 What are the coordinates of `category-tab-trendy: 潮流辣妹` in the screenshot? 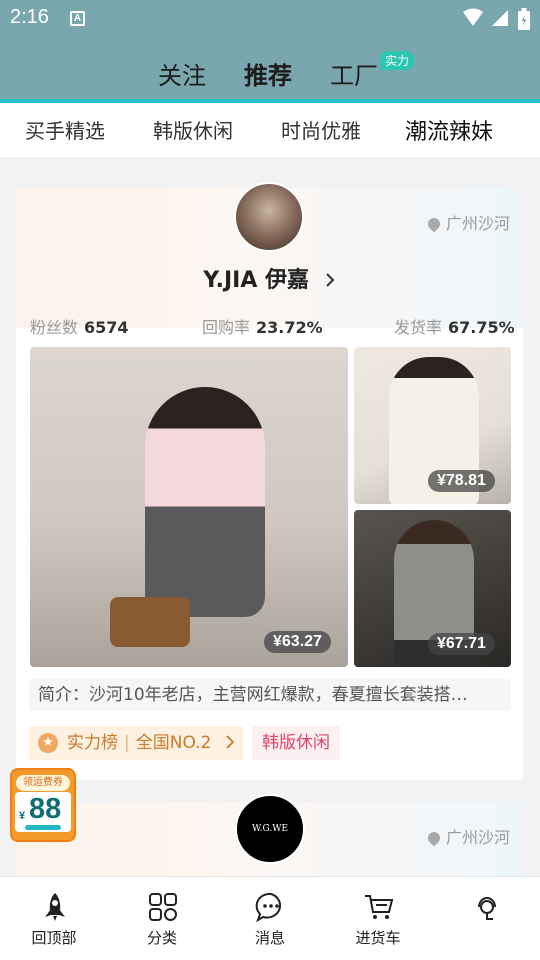 It's located at (449, 130).